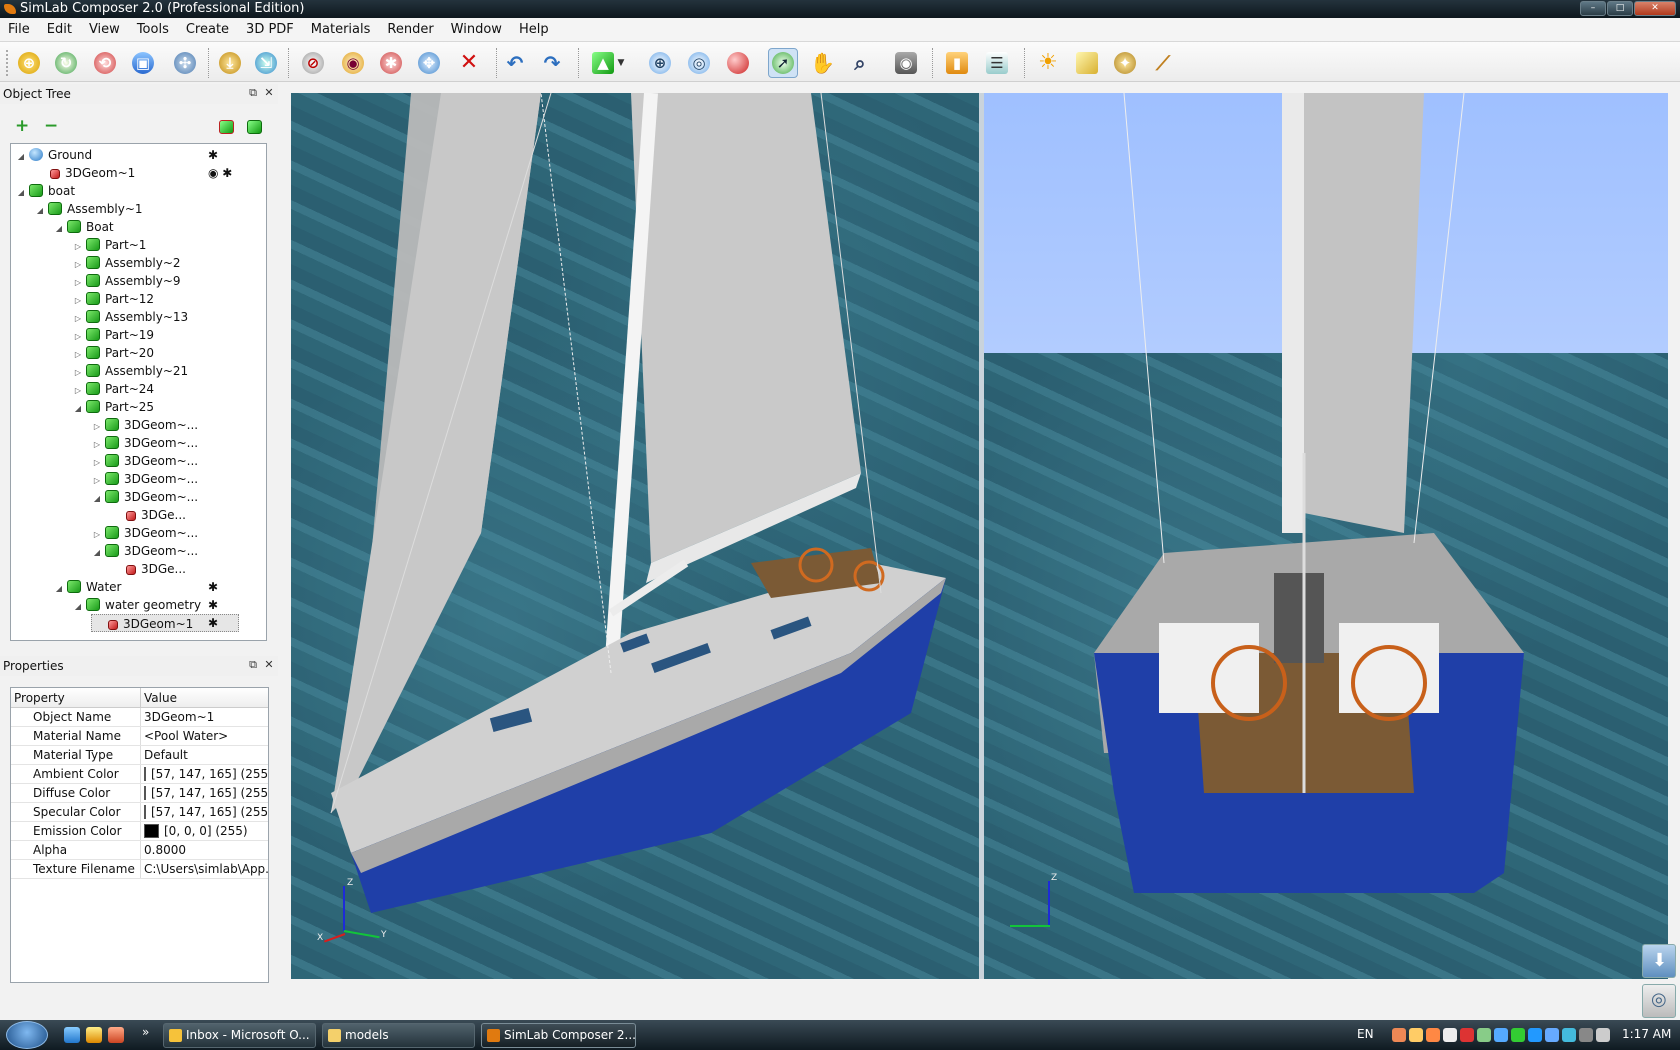 The height and width of the screenshot is (1050, 1680). What do you see at coordinates (860, 63) in the screenshot?
I see `zoom-icon: ⌕` at bounding box center [860, 63].